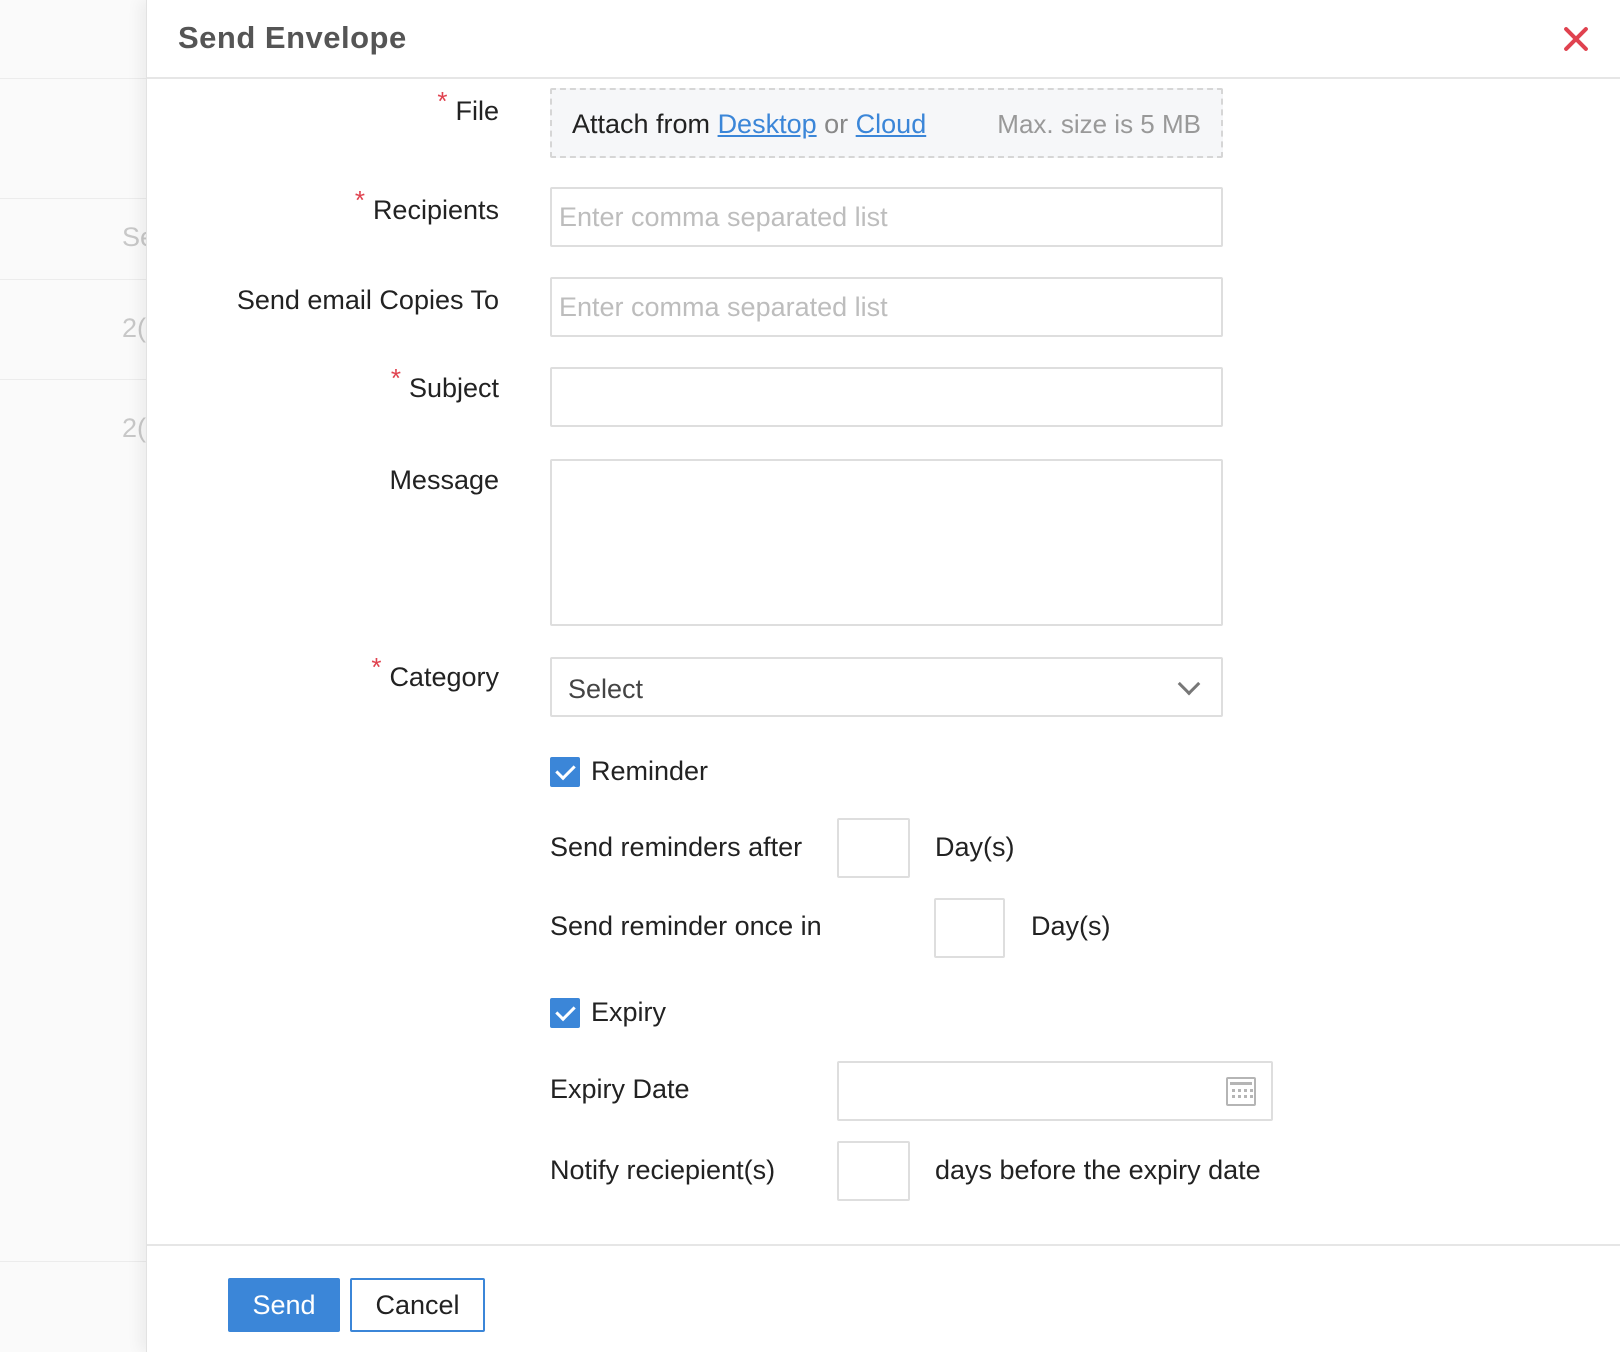 This screenshot has height=1352, width=1620. Describe the element at coordinates (284, 1305) in the screenshot. I see `send-button: Send` at that location.